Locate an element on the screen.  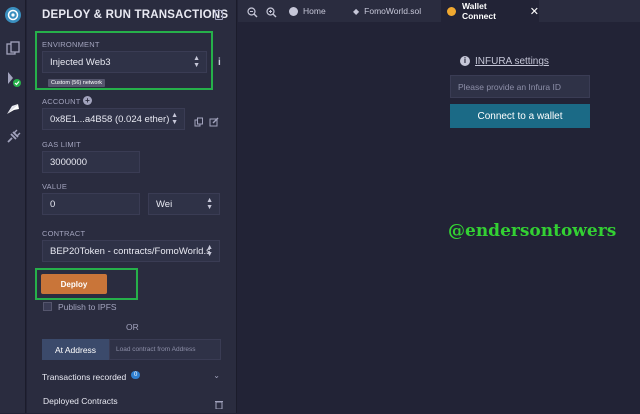
documentation-icon is located at coordinates (219, 15).